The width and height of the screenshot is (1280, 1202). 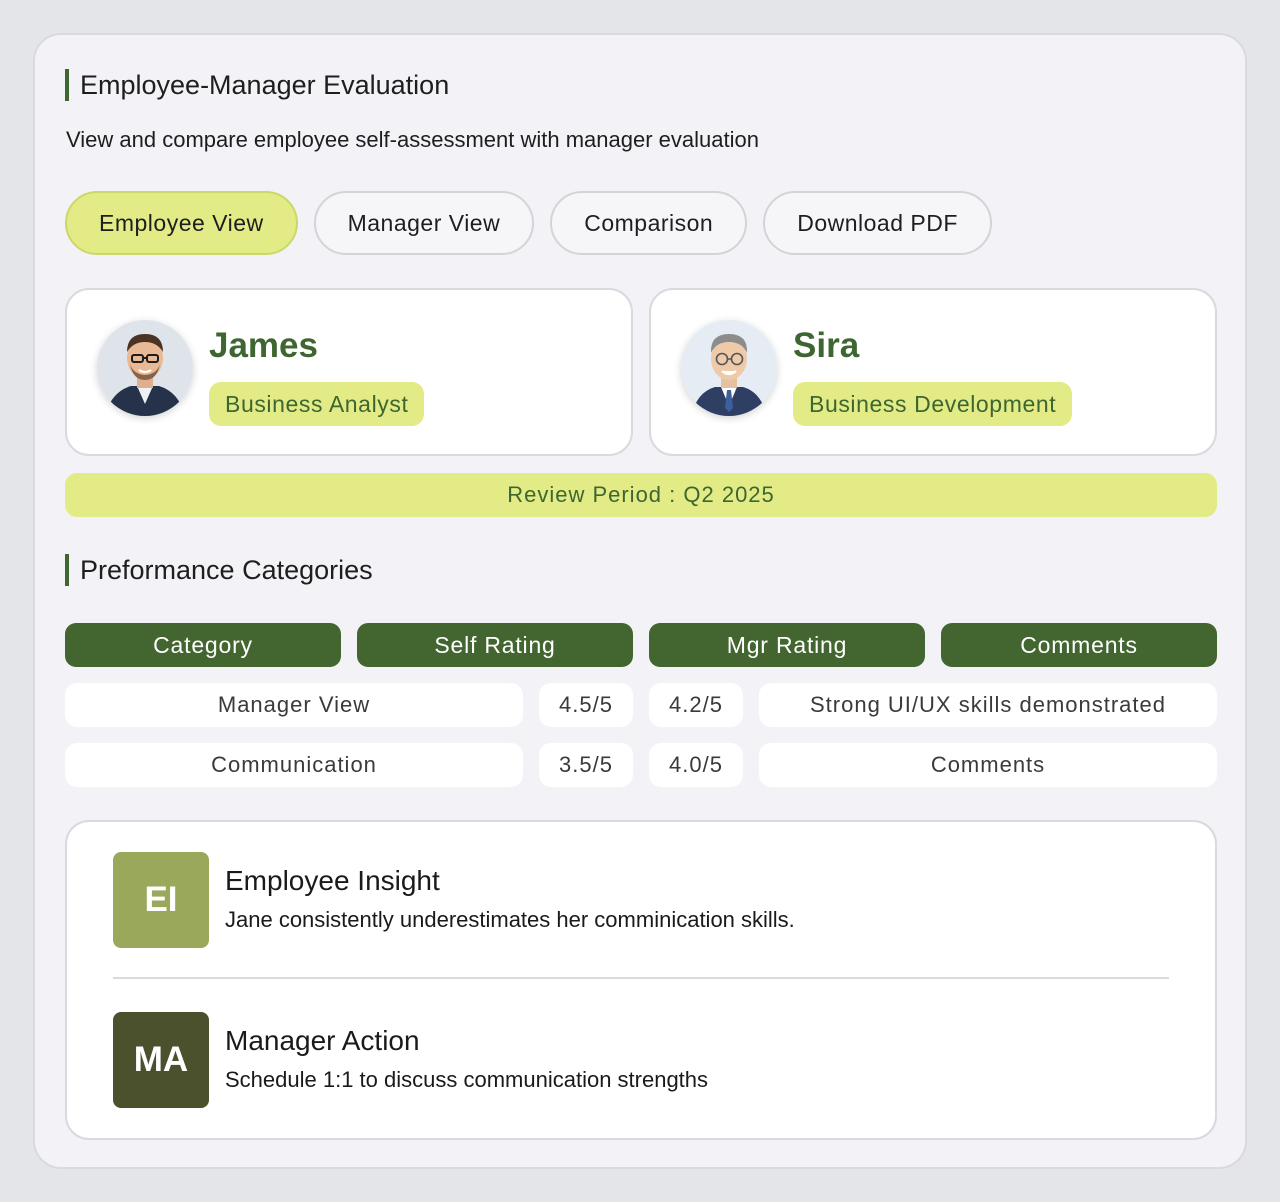 What do you see at coordinates (729, 368) in the screenshot?
I see `manager-avatar` at bounding box center [729, 368].